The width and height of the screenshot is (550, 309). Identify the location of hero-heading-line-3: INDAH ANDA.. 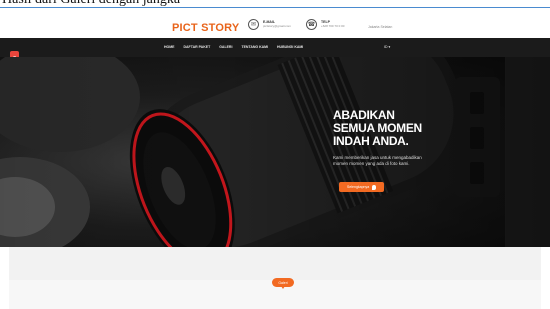
(371, 141).